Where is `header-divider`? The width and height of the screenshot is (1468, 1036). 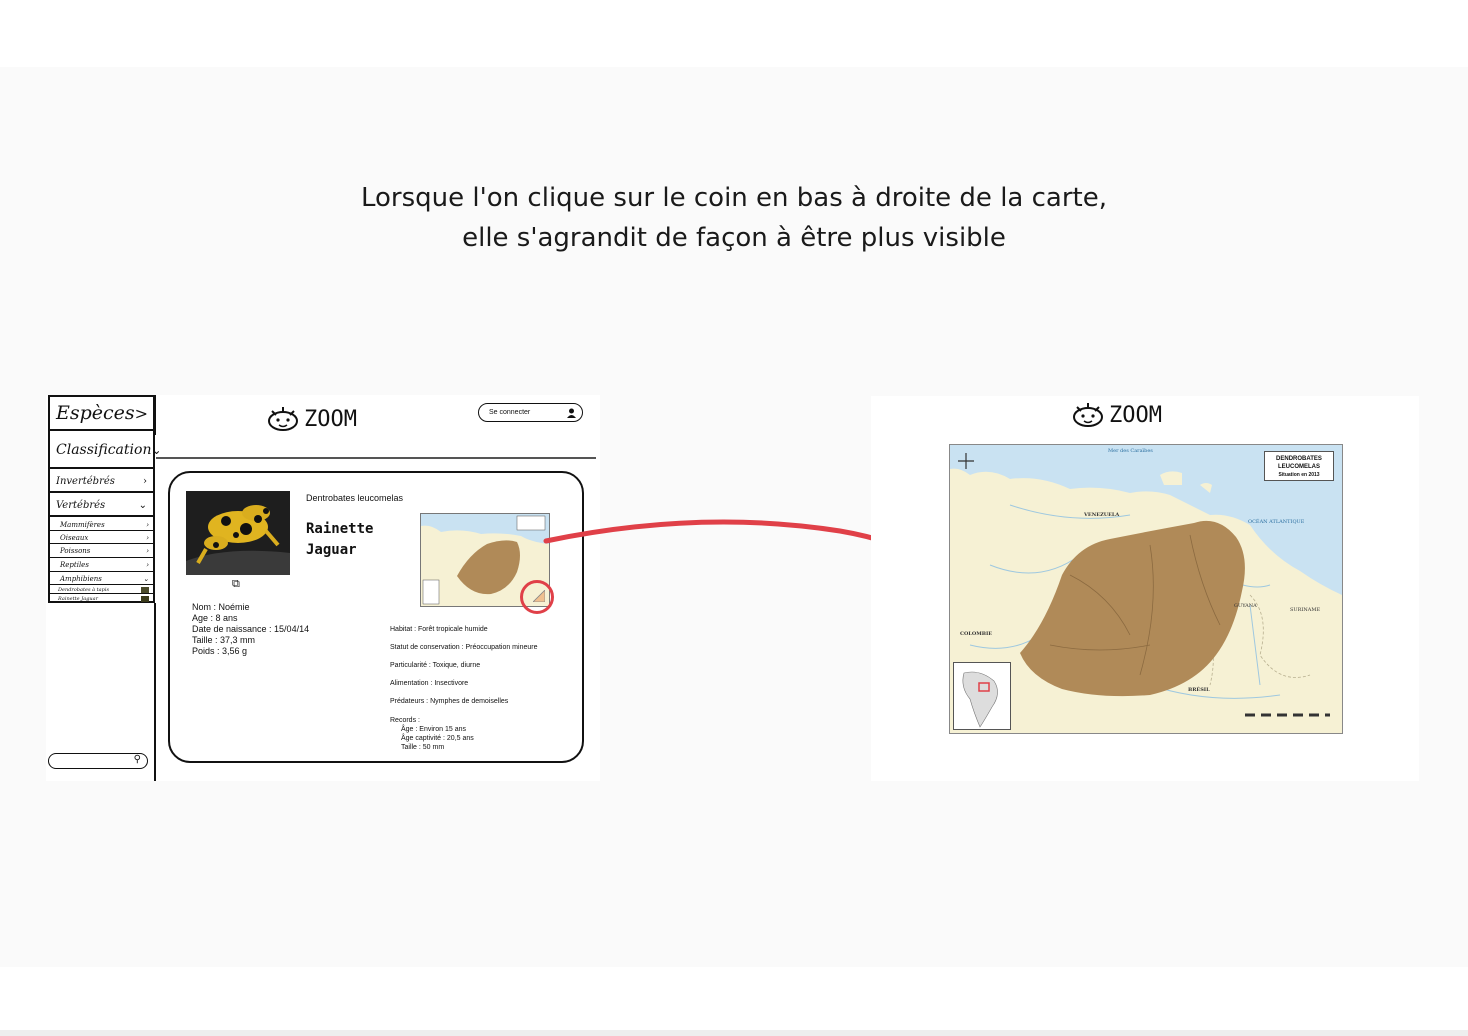
header-divider is located at coordinates (376, 458).